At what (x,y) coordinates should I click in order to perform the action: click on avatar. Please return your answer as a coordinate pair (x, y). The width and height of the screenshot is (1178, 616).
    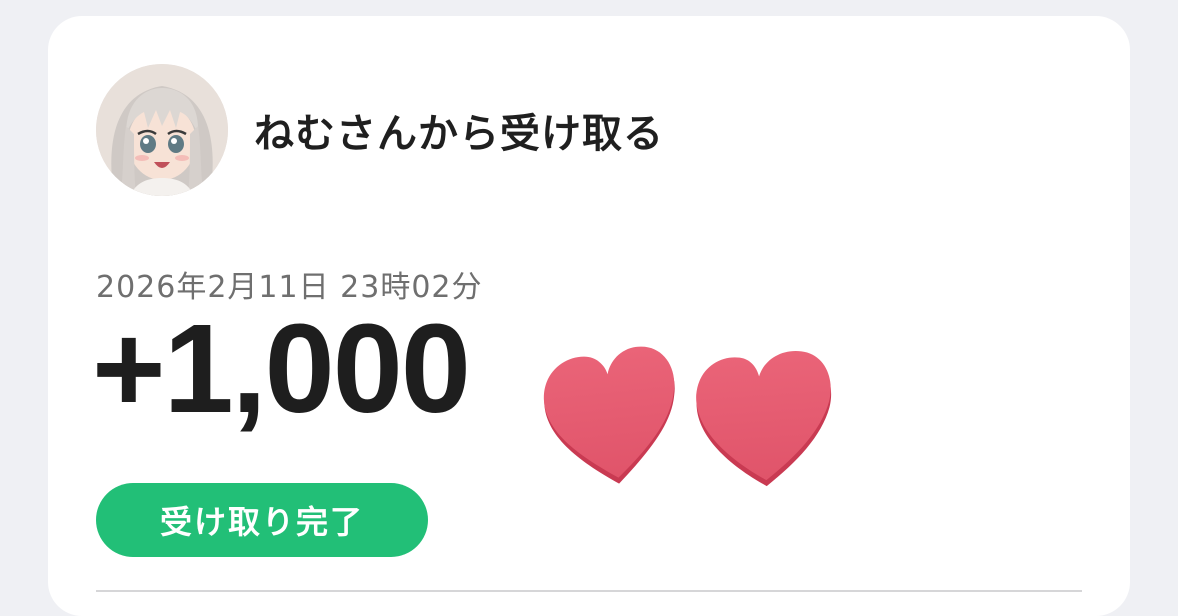
    Looking at the image, I should click on (162, 130).